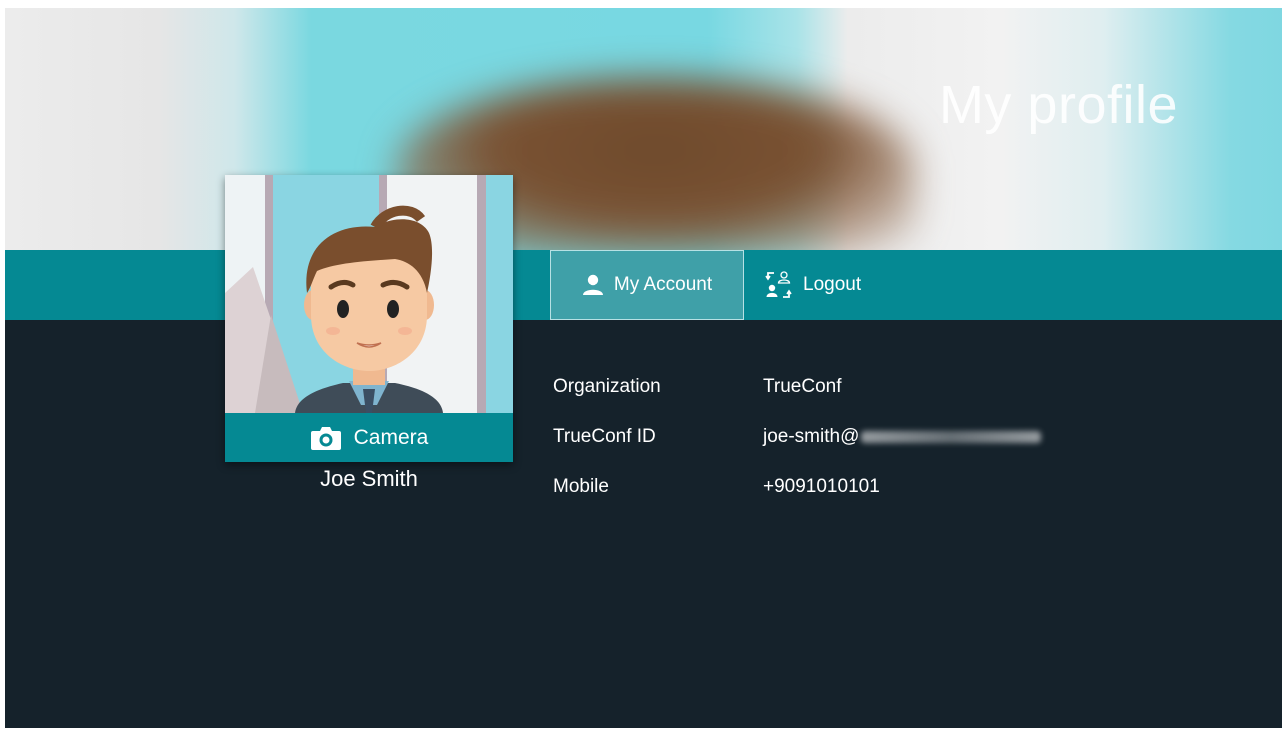  I want to click on switch-user-icon, so click(779, 285).